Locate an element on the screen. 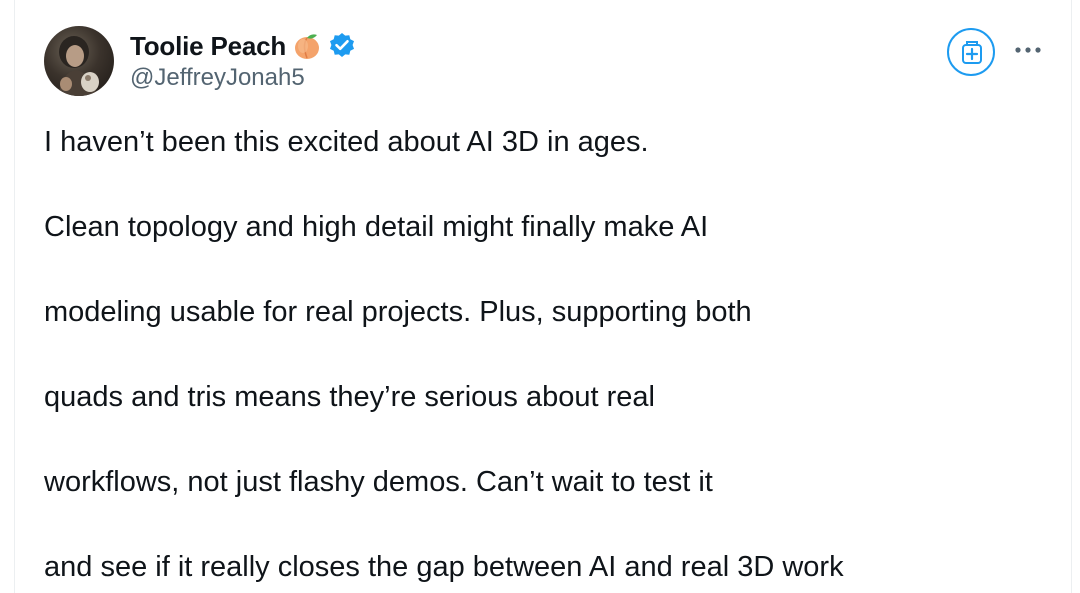 The height and width of the screenshot is (593, 1080). peach-icon is located at coordinates (307, 46).